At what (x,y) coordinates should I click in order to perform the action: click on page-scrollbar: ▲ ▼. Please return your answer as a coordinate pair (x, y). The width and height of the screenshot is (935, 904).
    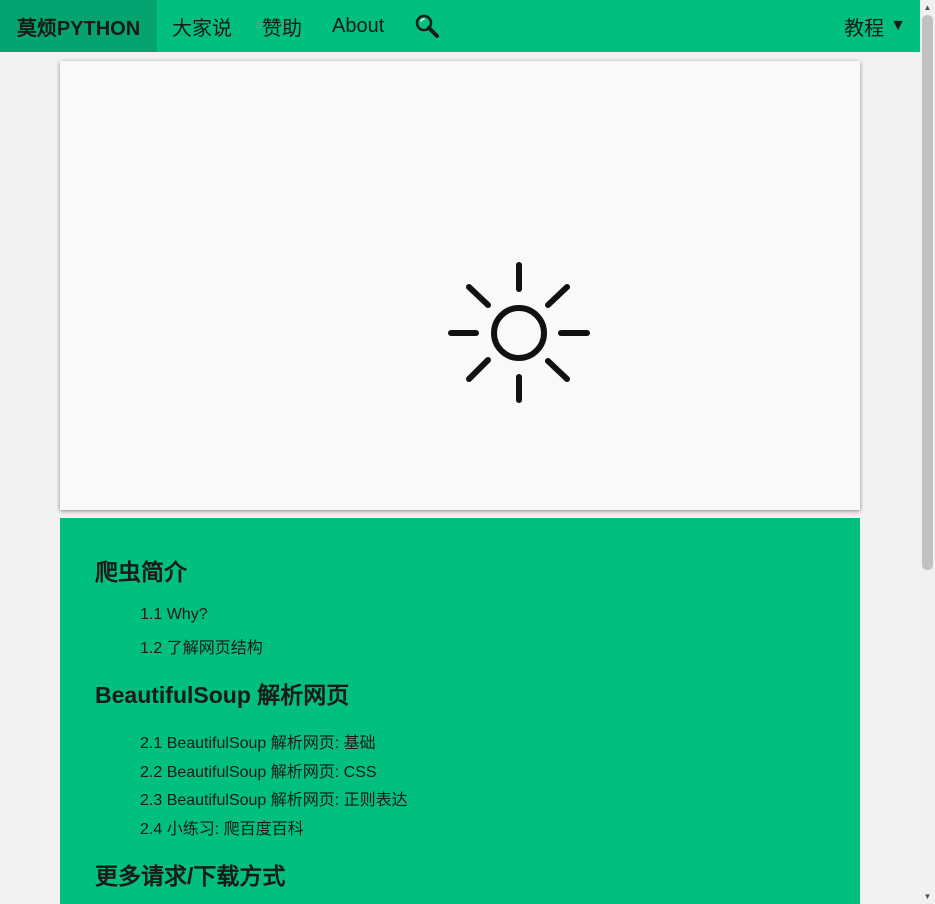
    Looking at the image, I should click on (927, 452).